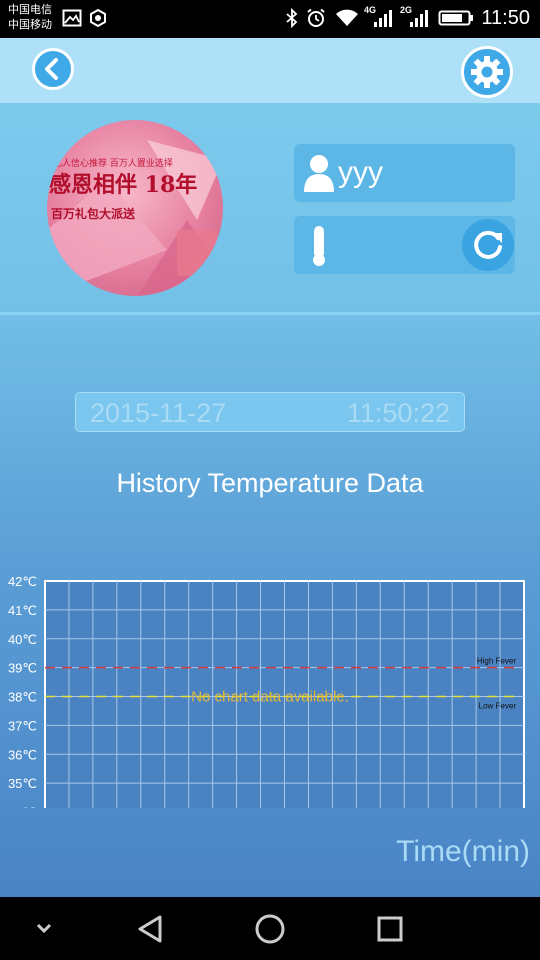 Image resolution: width=540 pixels, height=960 pixels. What do you see at coordinates (22, 668) in the screenshot?
I see `y-tick-label: 39℃` at bounding box center [22, 668].